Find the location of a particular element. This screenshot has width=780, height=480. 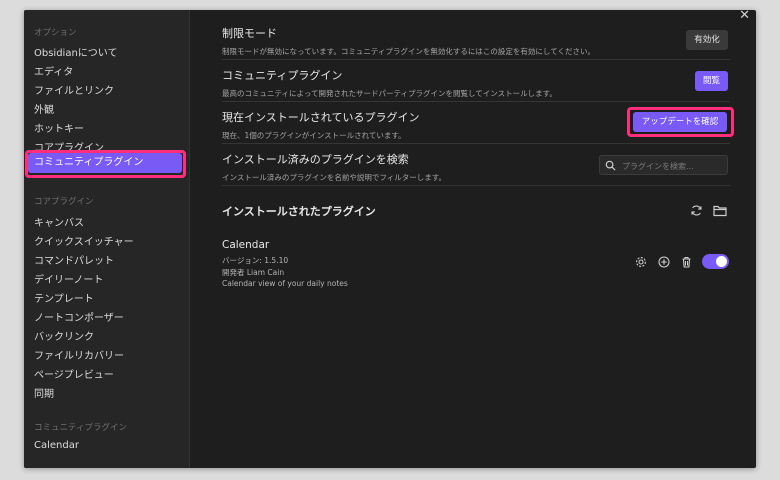

installed-plugins-heading: インストールされたプラグイン is located at coordinates (299, 211).